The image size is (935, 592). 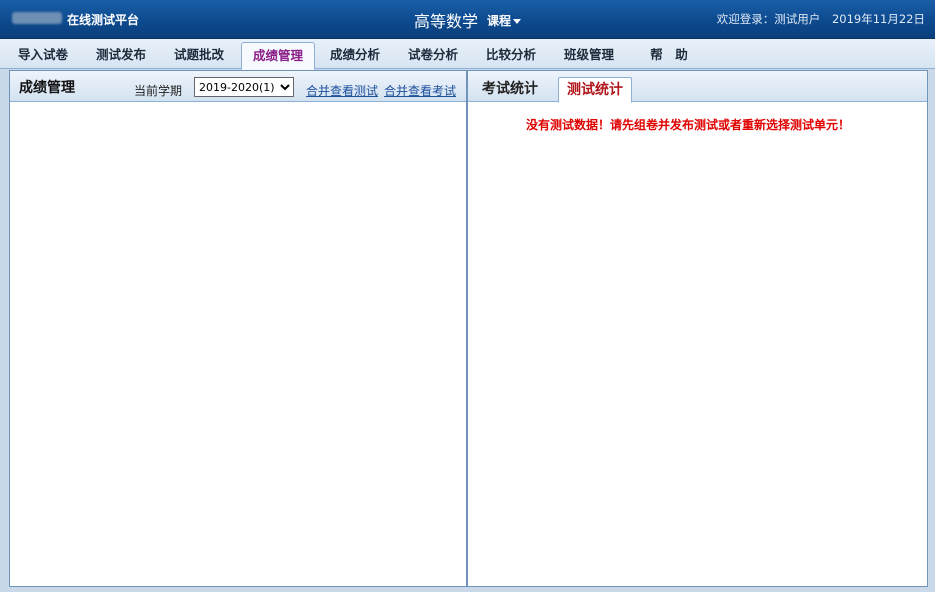 I want to click on top-header: 在线测试平台 高等数学 课程 欢迎登录：测试用户 2019年11月22日, so click(x=467, y=19).